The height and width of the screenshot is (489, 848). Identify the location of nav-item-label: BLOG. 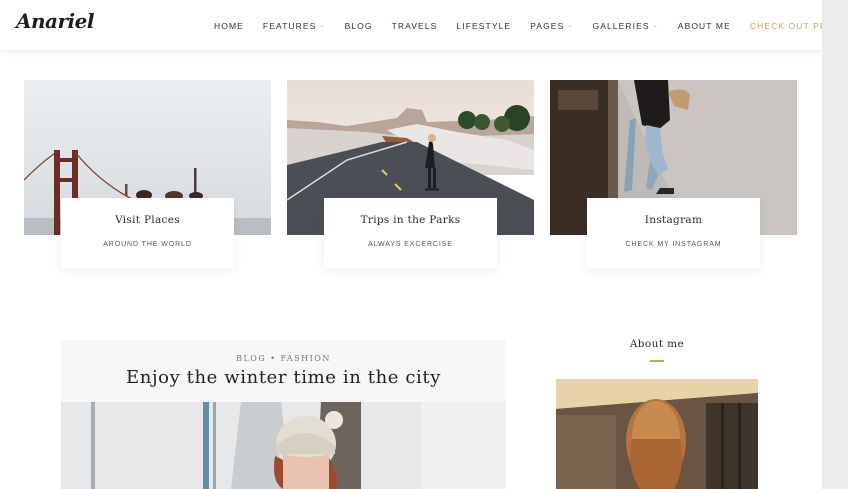
(358, 25).